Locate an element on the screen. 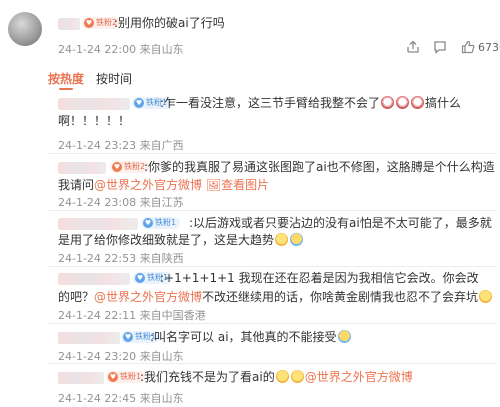 The width and height of the screenshot is (500, 407). comment-icon is located at coordinates (440, 47).